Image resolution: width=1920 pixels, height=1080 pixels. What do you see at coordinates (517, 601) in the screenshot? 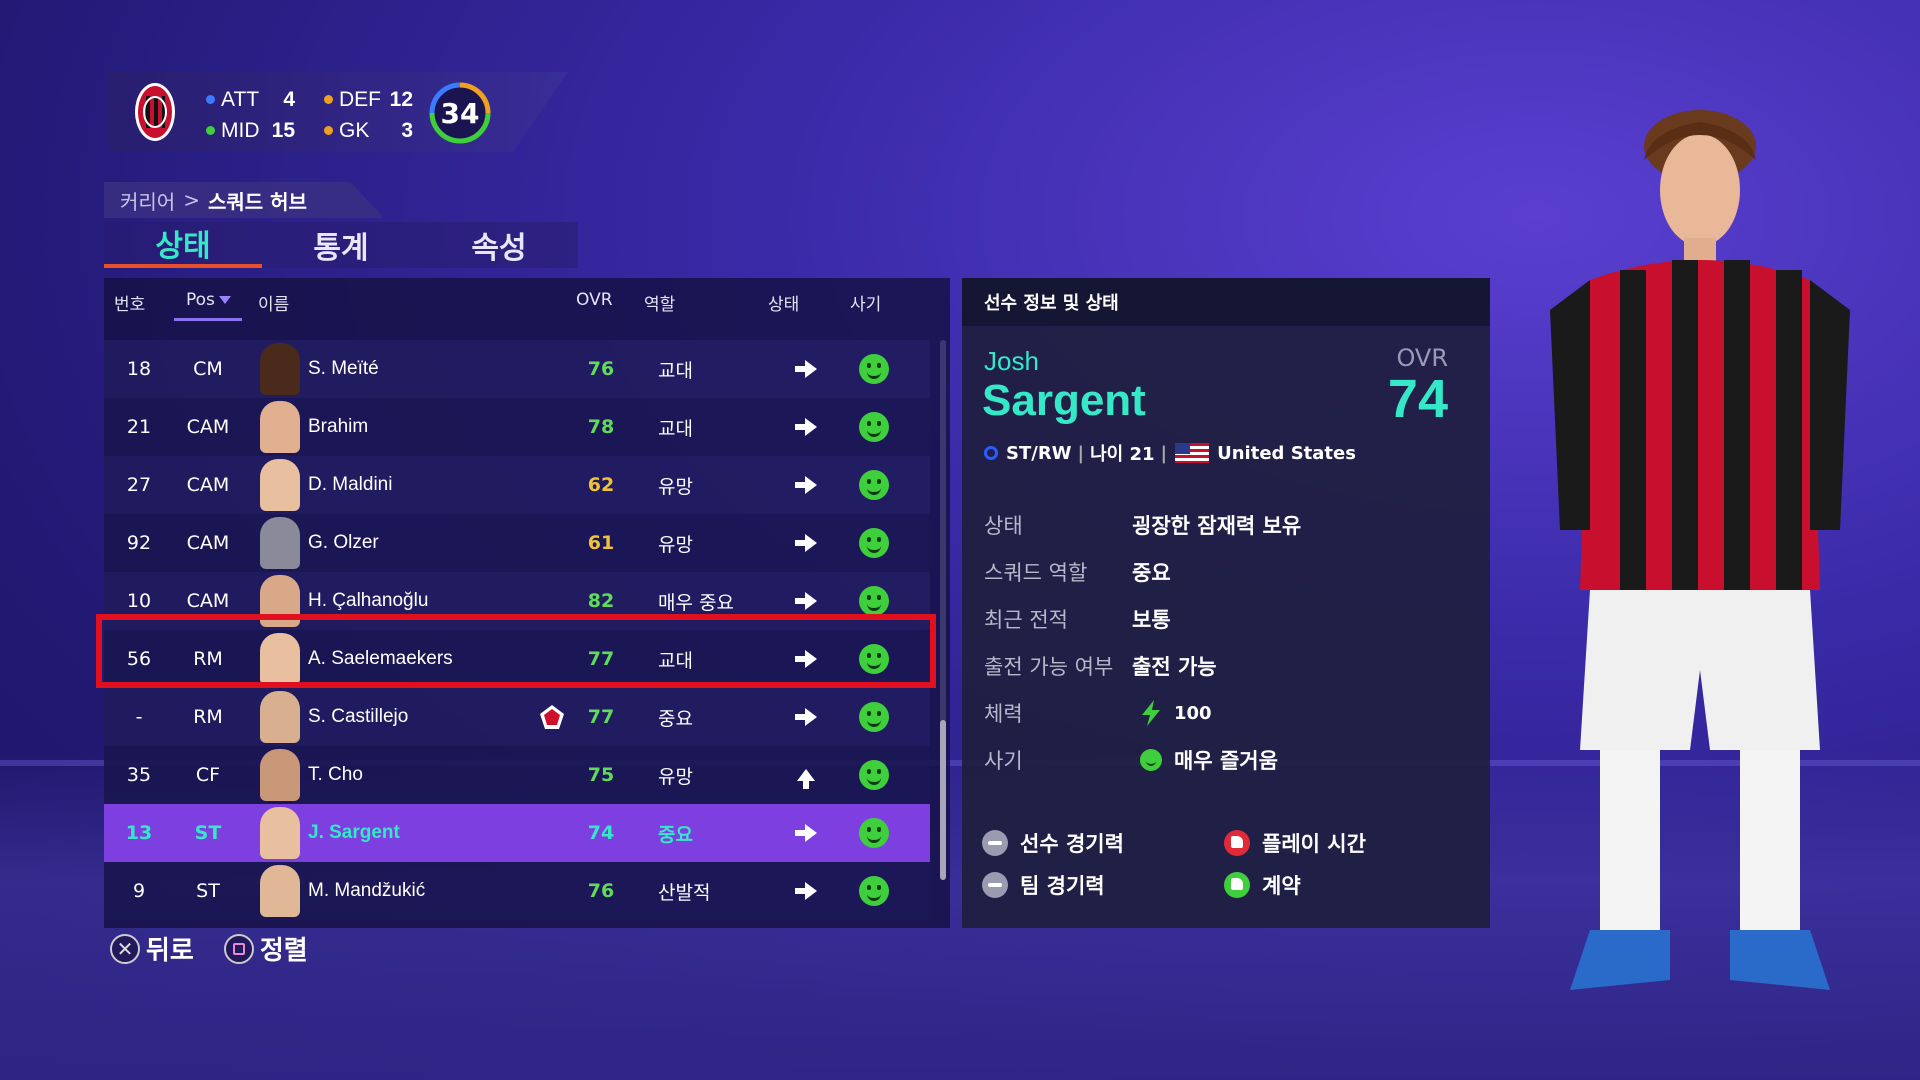
I see `table-row: 10 CAM H. Çalhanoğlu 82 매우 중요` at bounding box center [517, 601].